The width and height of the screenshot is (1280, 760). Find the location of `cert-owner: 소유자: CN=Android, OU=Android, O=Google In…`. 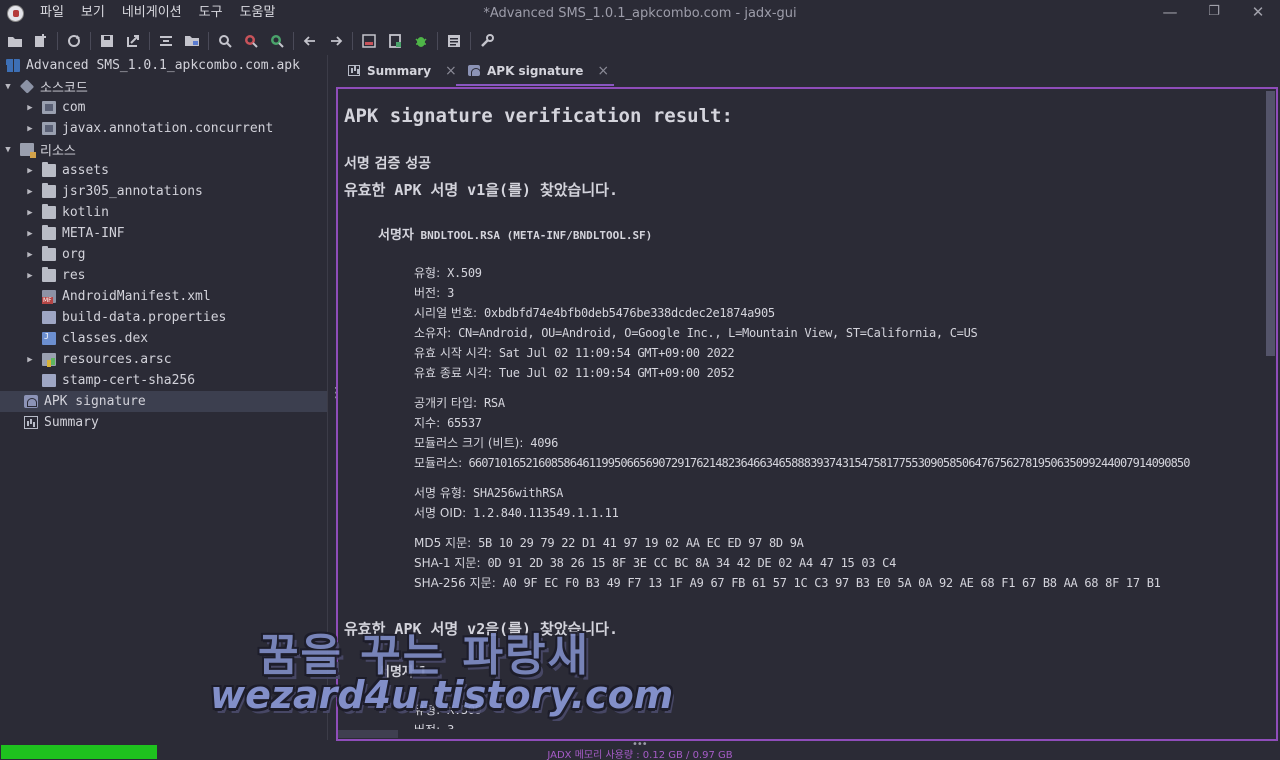

cert-owner: 소유자: CN=Android, OU=Android, O=Google In… is located at coordinates (696, 333).